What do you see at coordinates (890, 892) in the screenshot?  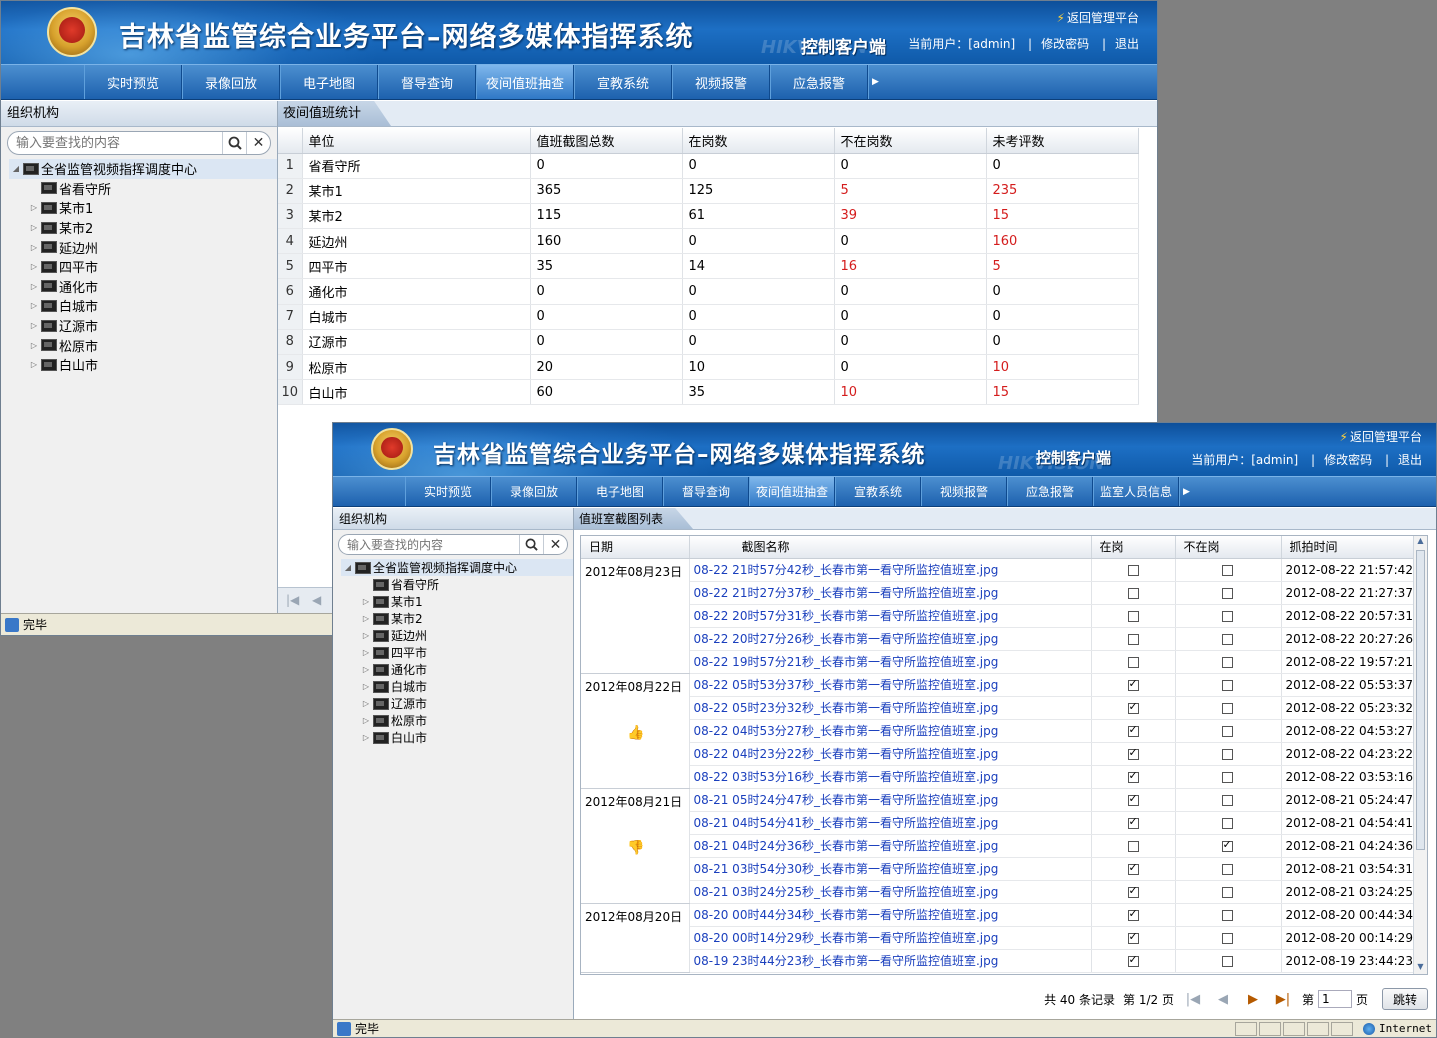 I see `screenshot-link: 08-21 03时24分25秒_长春市第一看守所监控值班室.jpg` at bounding box center [890, 892].